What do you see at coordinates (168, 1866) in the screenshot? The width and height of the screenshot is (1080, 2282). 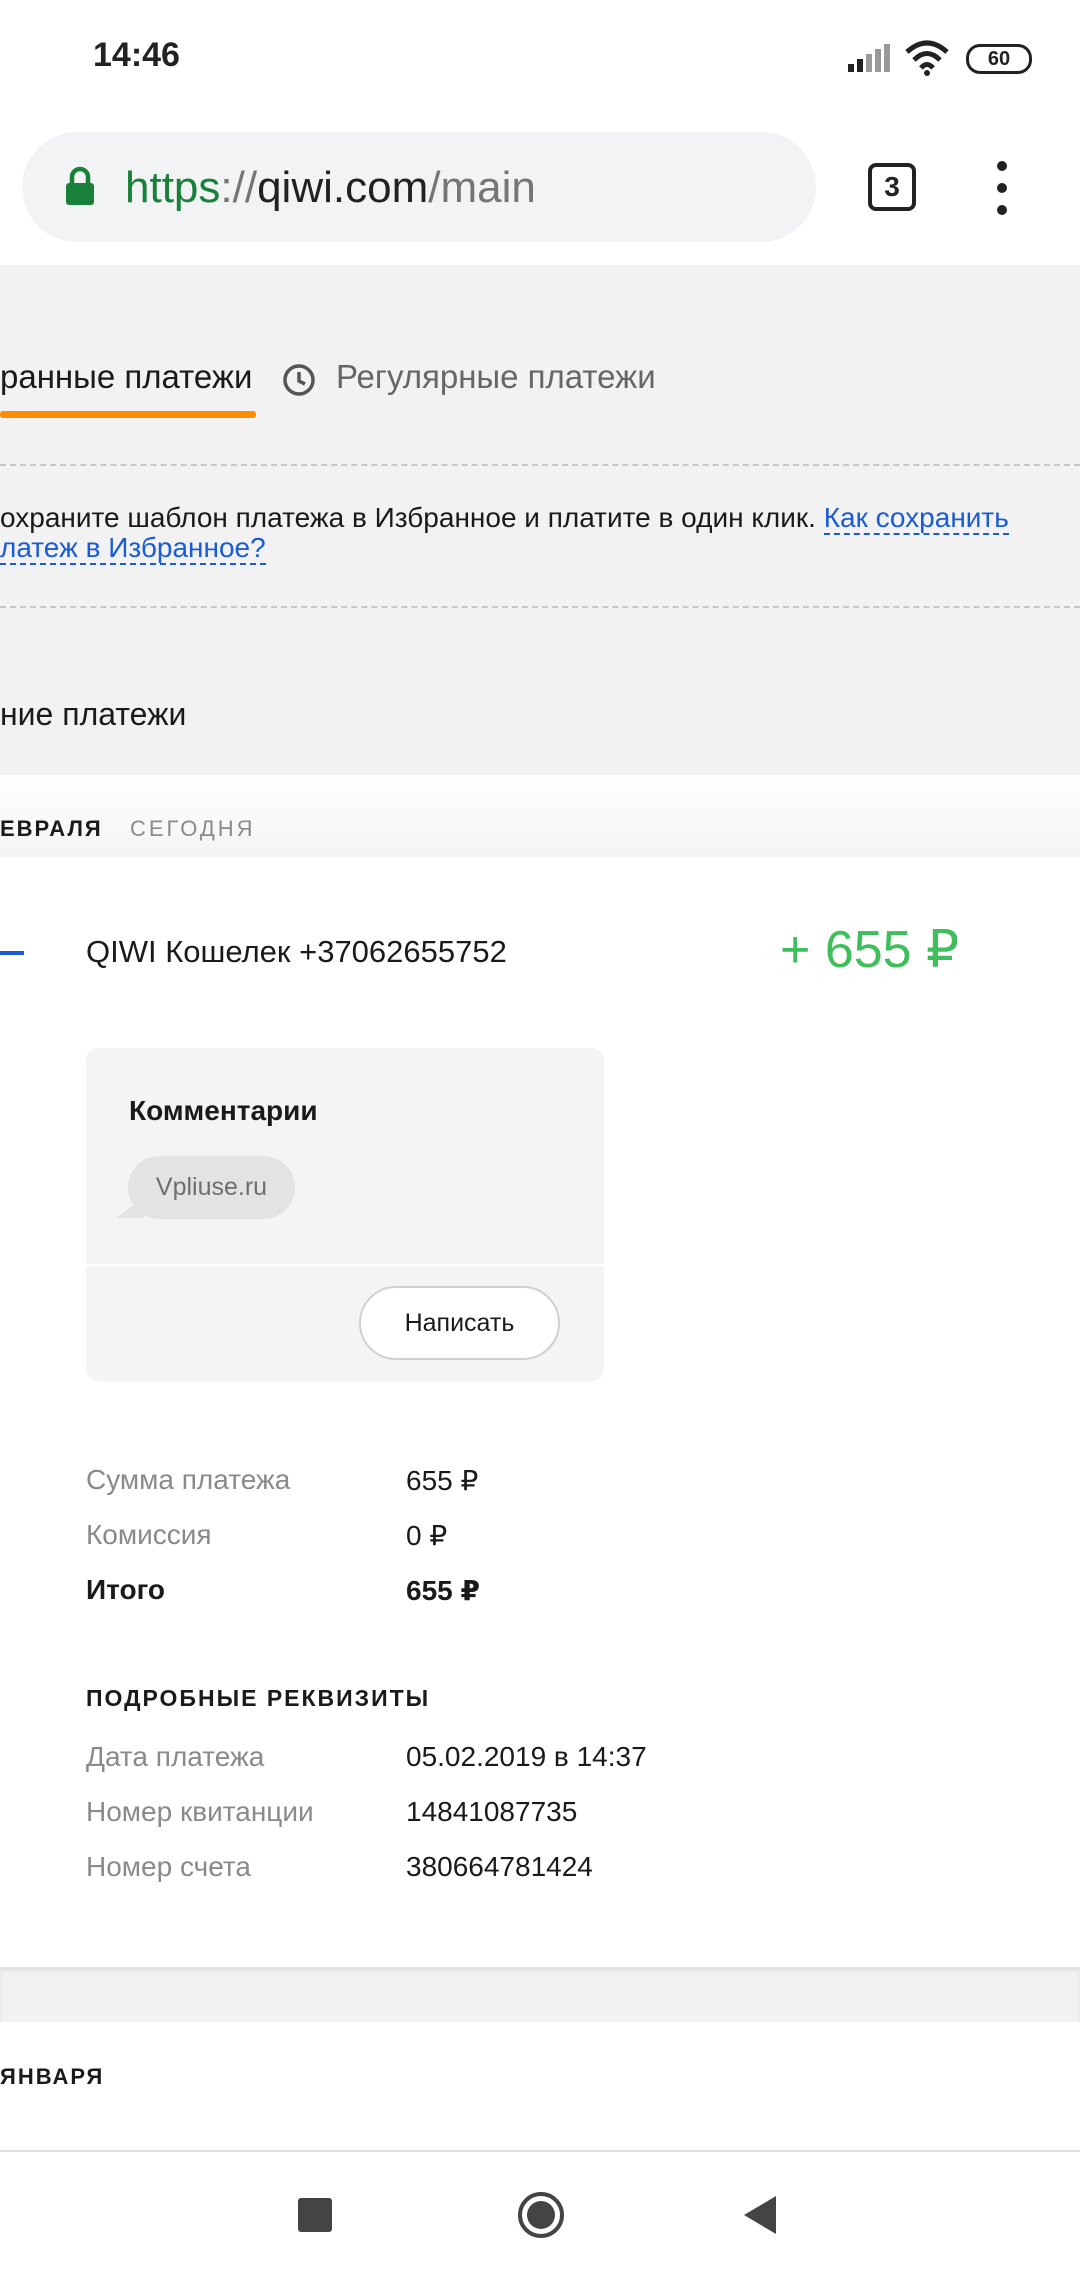 I see `detail-label: Номер счета` at bounding box center [168, 1866].